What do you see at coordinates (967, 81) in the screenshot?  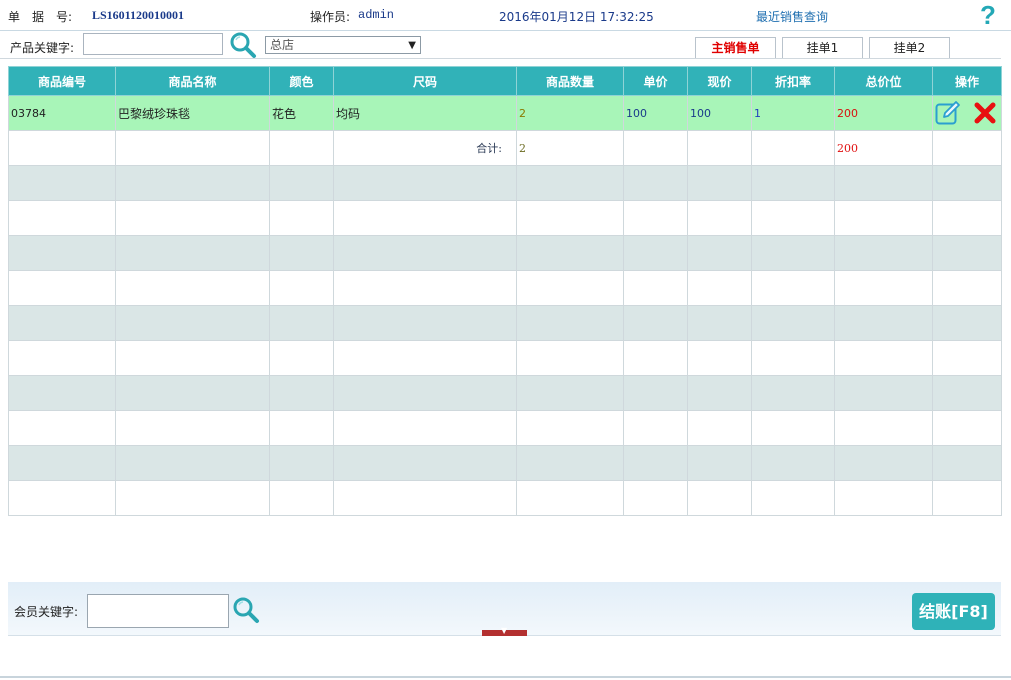 I see `col-header-actions: 操作` at bounding box center [967, 81].